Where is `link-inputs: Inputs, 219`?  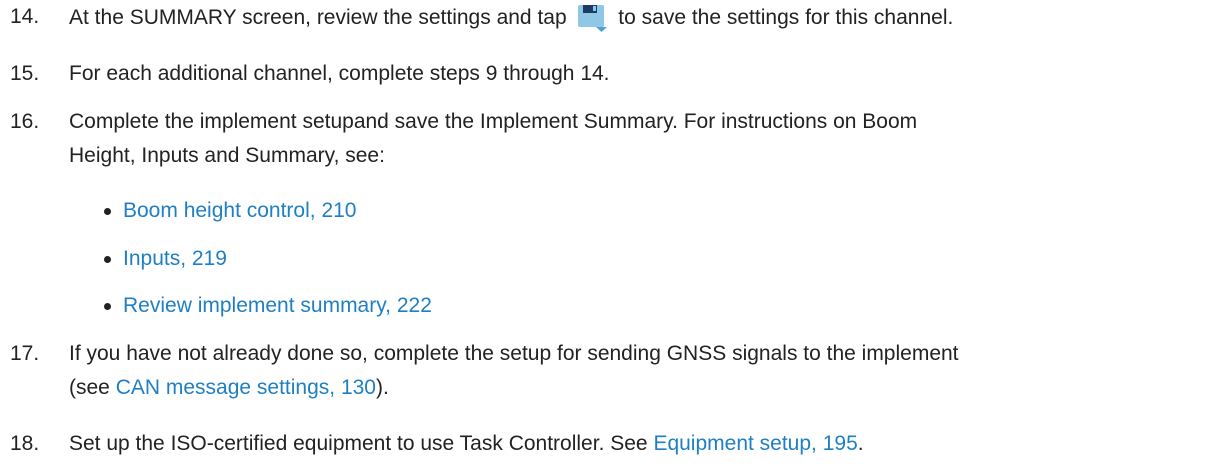
link-inputs: Inputs, 219 is located at coordinates (175, 259).